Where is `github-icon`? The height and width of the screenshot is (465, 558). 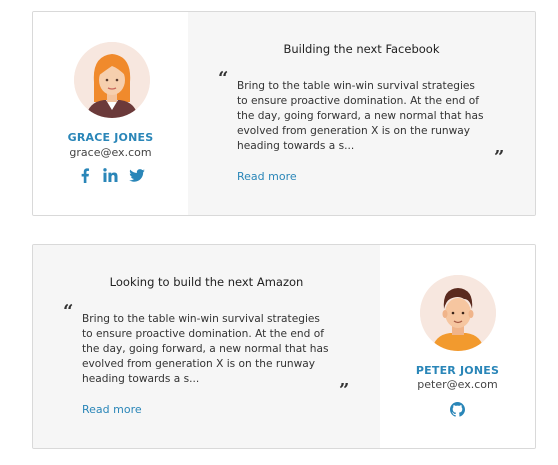
github-icon is located at coordinates (458, 409).